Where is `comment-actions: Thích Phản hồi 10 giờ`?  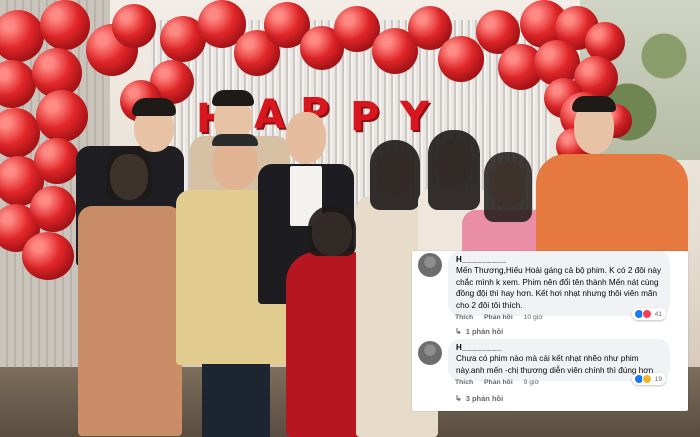
comment-actions: Thích Phản hồi 10 giờ is located at coordinates (503, 317).